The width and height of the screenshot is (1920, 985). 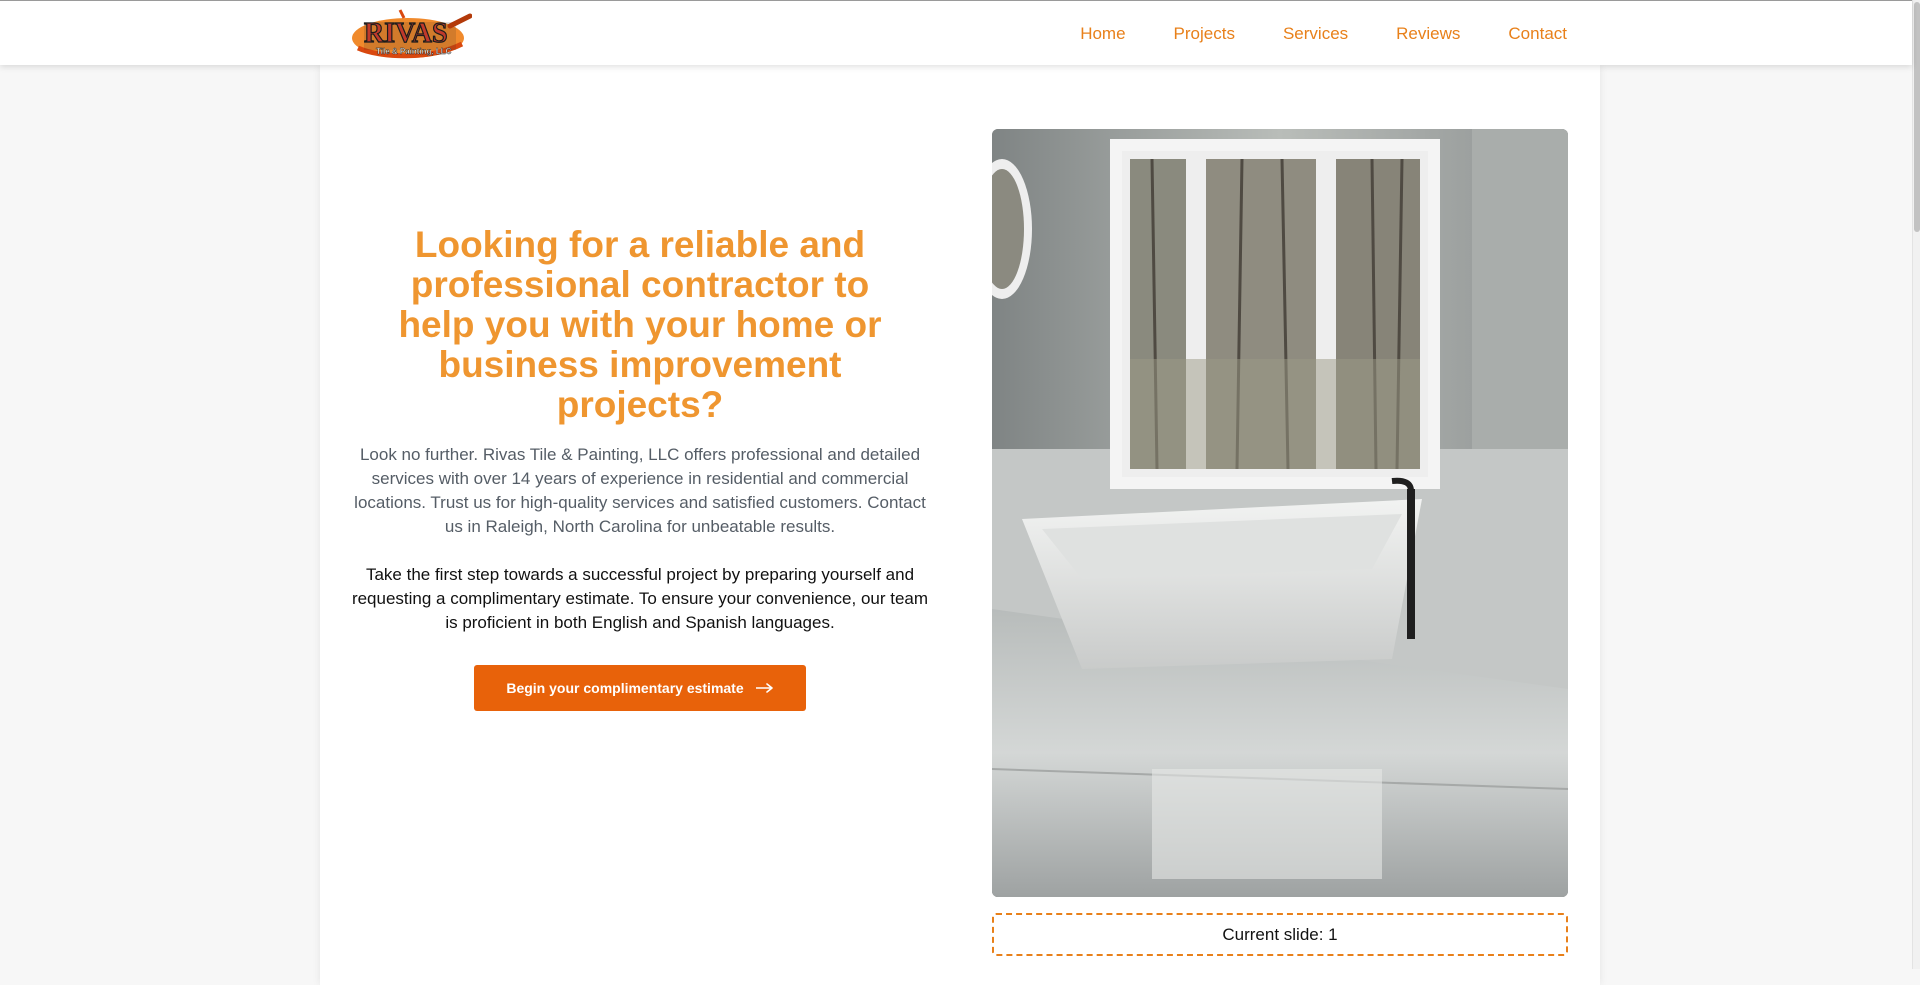 What do you see at coordinates (1204, 34) in the screenshot?
I see `nav-projects-link: Projects` at bounding box center [1204, 34].